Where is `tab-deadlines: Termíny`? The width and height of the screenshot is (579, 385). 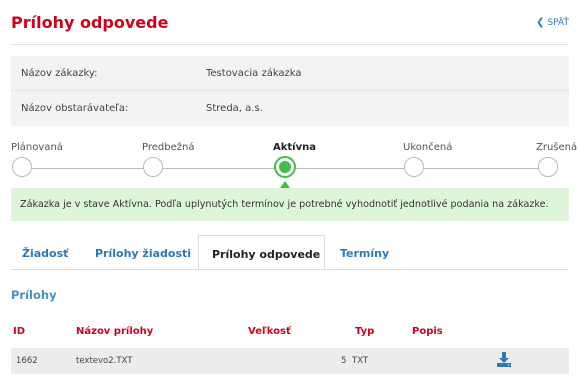 tab-deadlines: Termíny is located at coordinates (360, 252).